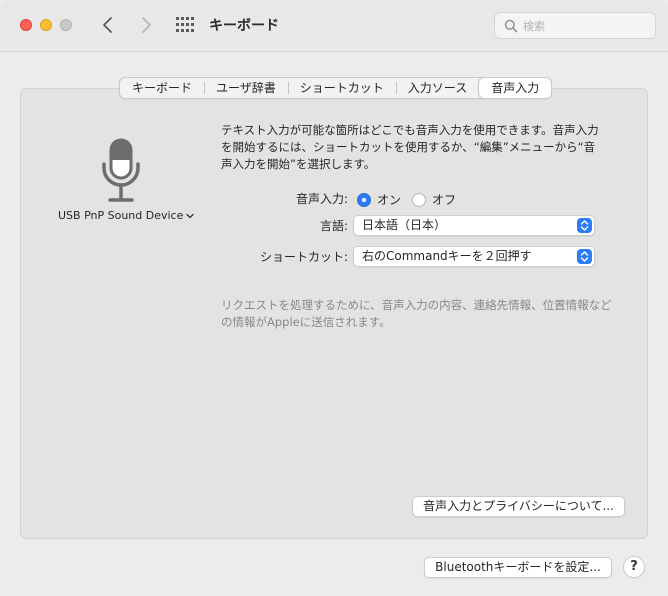 The image size is (668, 596). Describe the element at coordinates (303, 257) in the screenshot. I see `shortcut-label: ショートカット:` at that location.